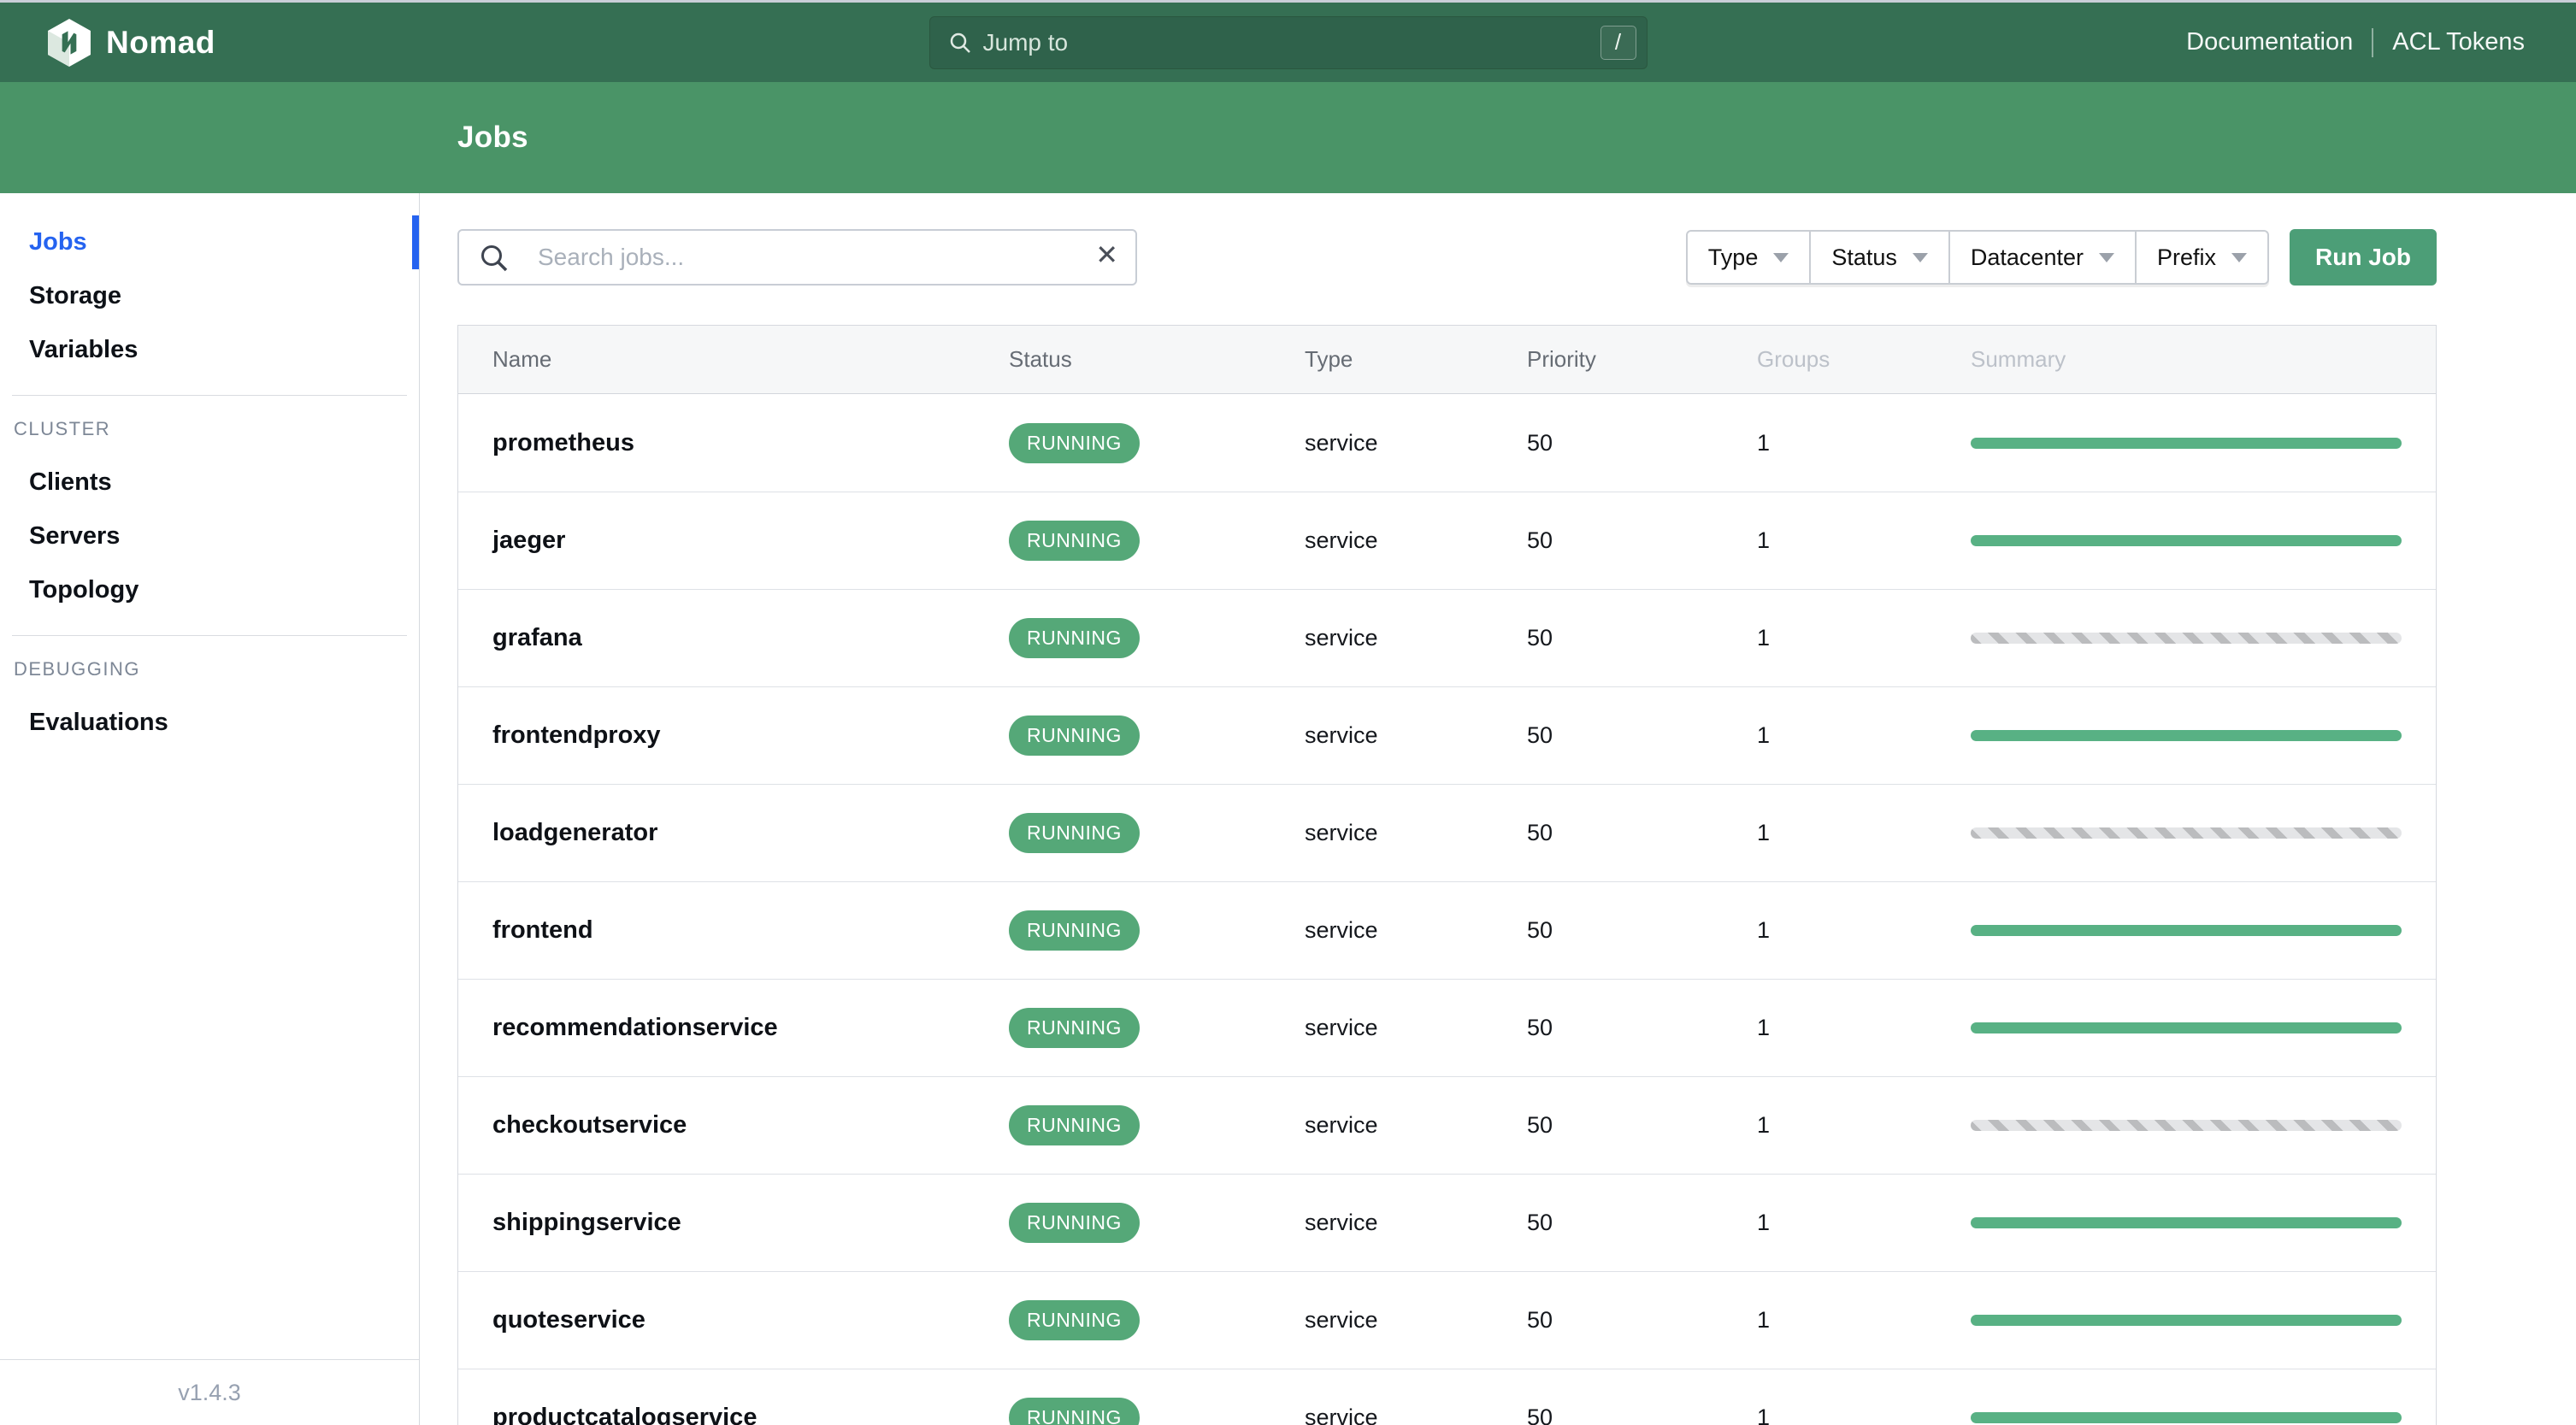 This screenshot has height=1425, width=2576. I want to click on sidebar-item-servers: Servers, so click(209, 536).